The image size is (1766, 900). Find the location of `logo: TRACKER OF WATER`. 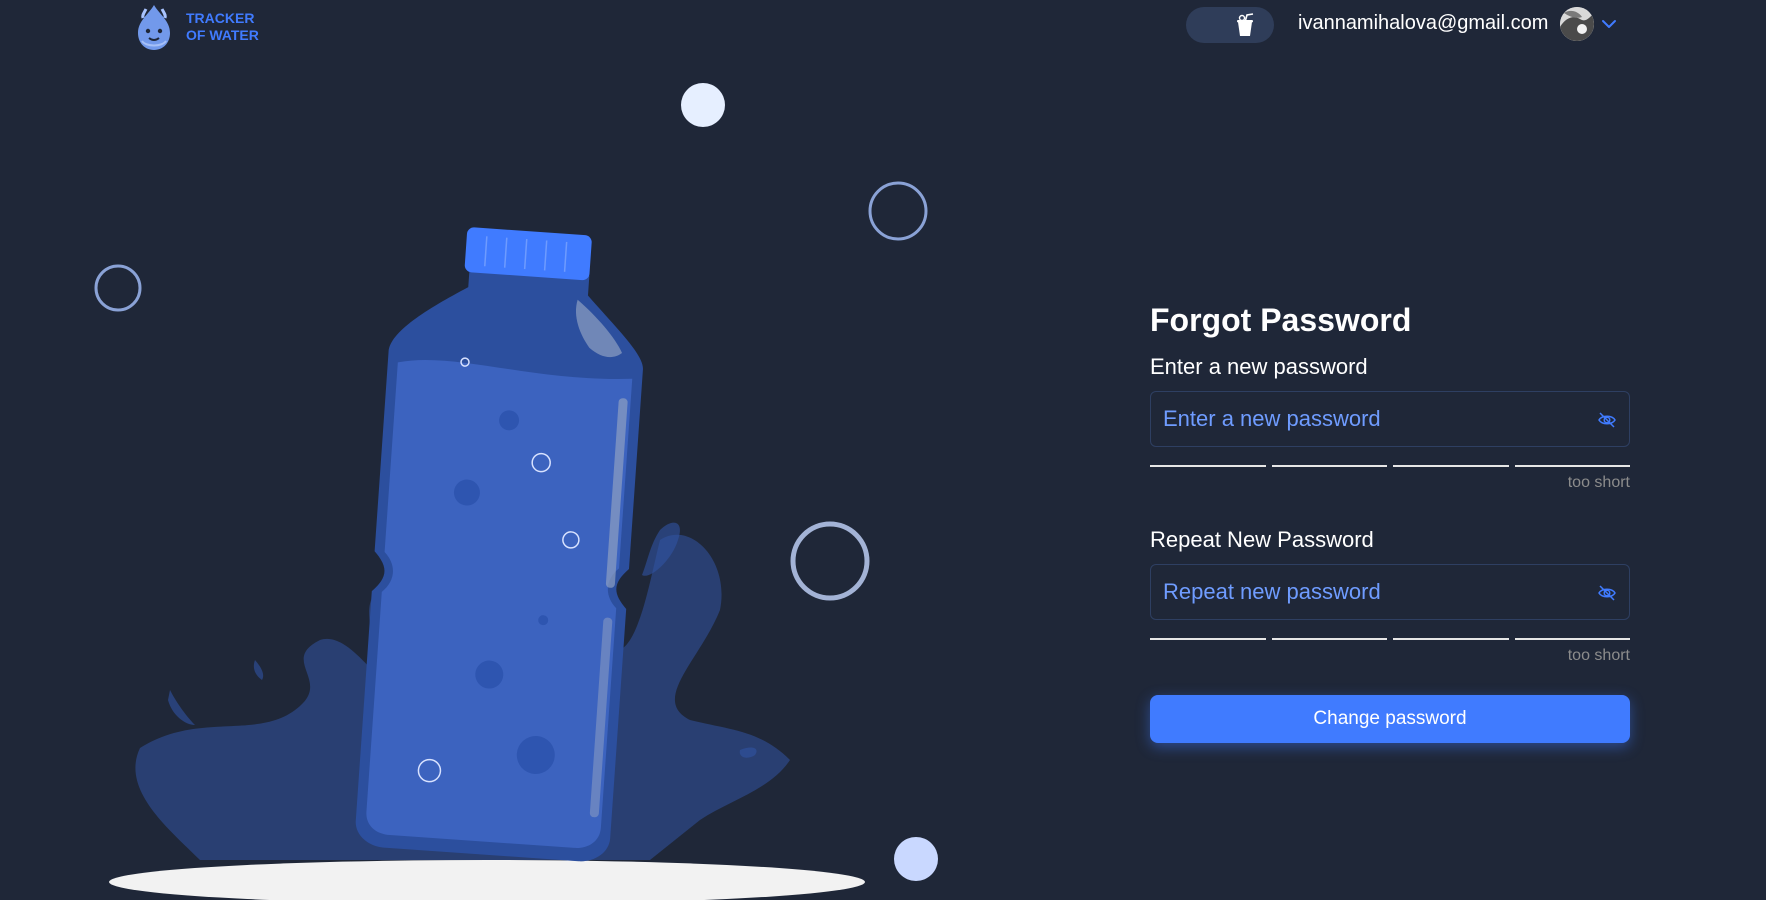

logo: TRACKER OF WATER is located at coordinates (193, 27).